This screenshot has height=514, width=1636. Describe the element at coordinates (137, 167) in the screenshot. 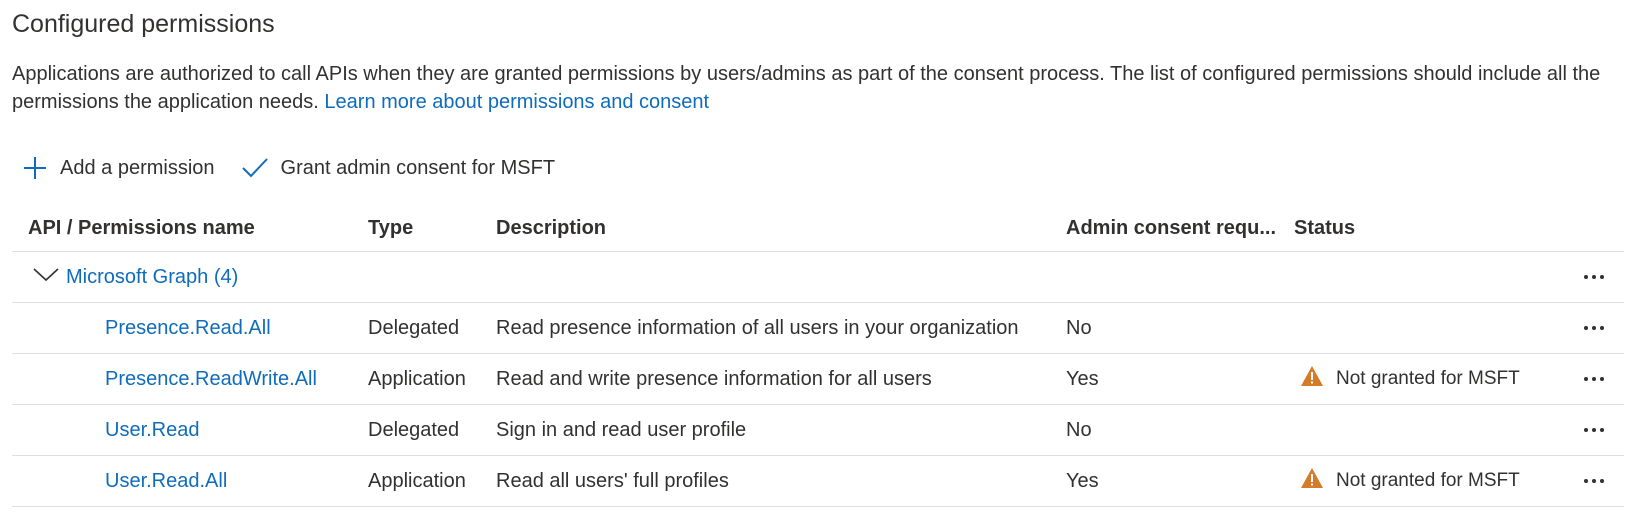

I see `add-permission-label: Add a permission` at that location.